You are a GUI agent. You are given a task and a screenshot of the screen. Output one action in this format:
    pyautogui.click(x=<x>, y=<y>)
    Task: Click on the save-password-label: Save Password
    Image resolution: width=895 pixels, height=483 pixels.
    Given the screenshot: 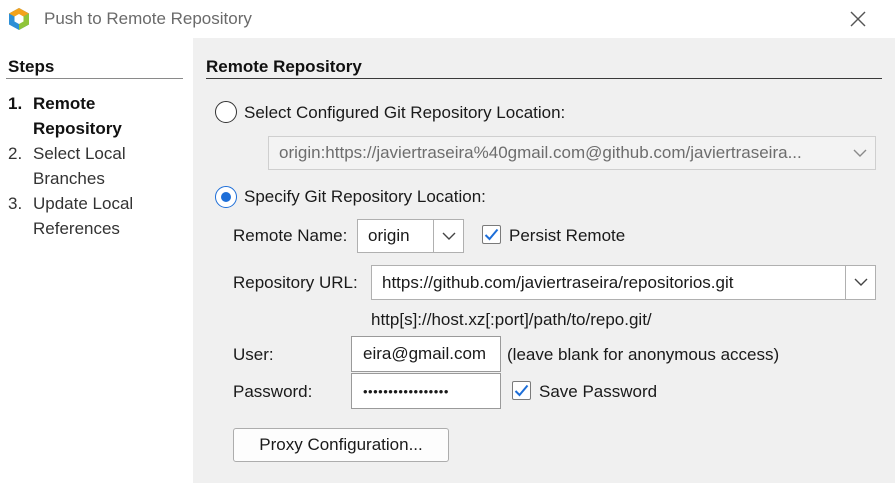 What is the action you would take?
    pyautogui.click(x=598, y=391)
    